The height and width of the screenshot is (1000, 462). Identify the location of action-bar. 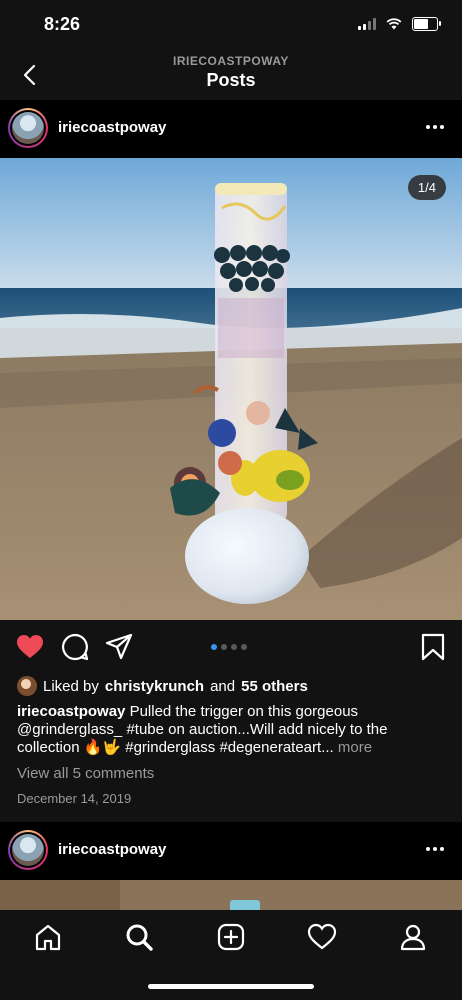
(231, 647).